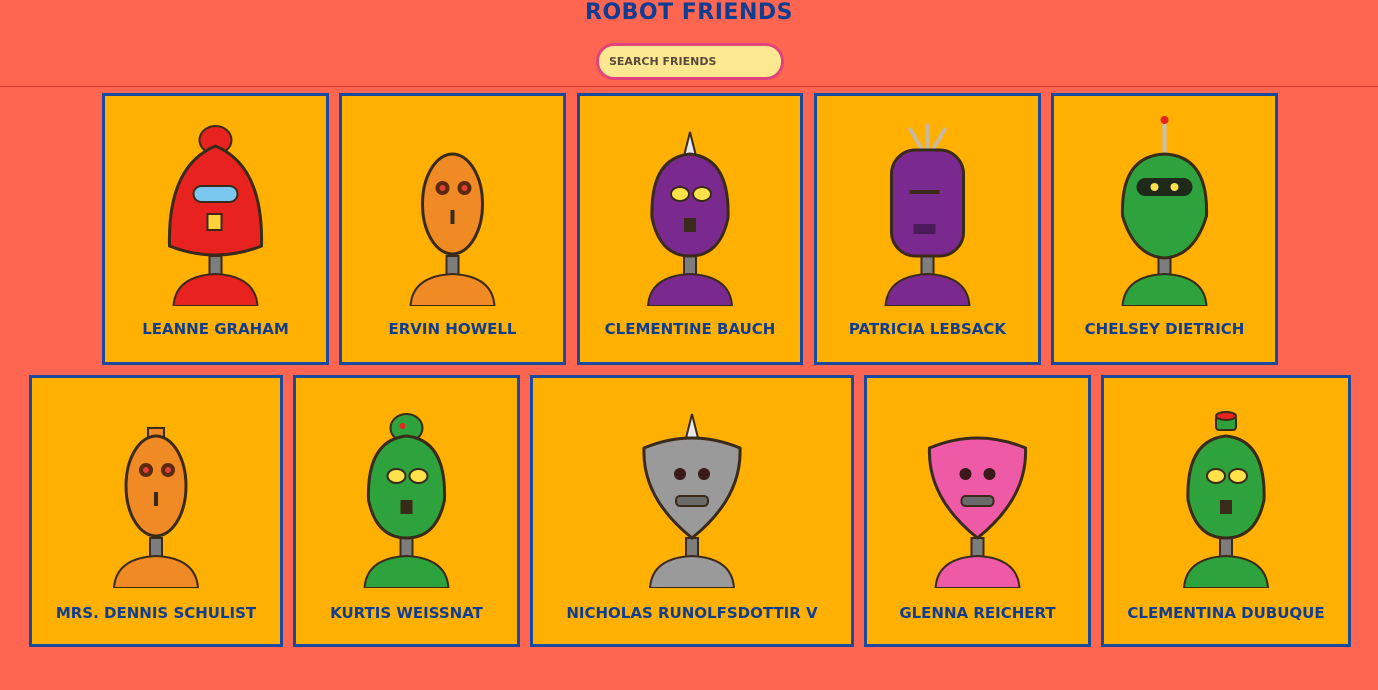 The image size is (1378, 690). I want to click on robot-name: CHELSEY DIETRICH, so click(1164, 329).